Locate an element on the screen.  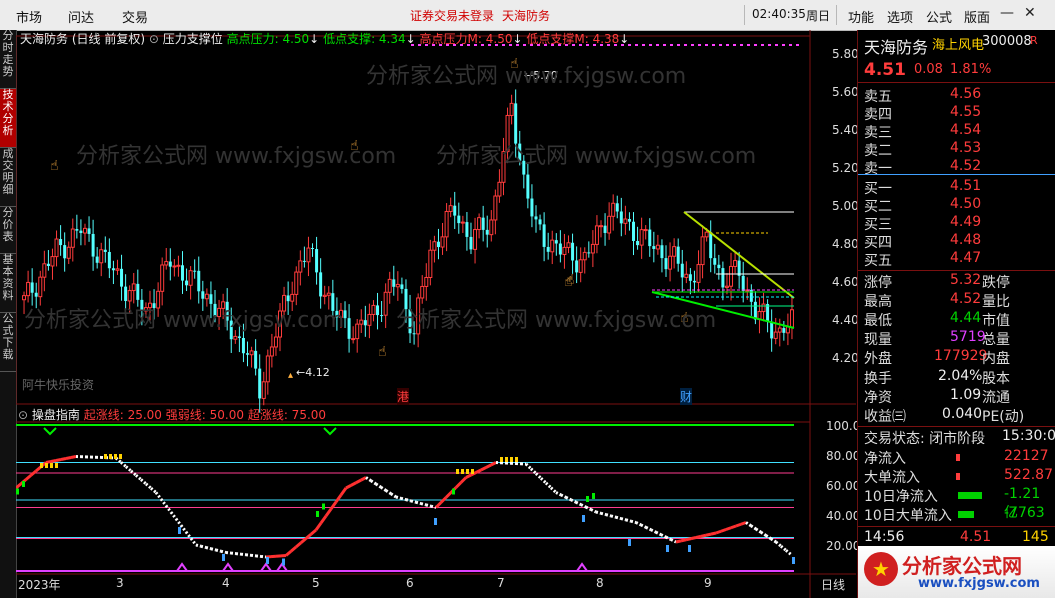
stat-label: 总量 is located at coordinates (996, 340).